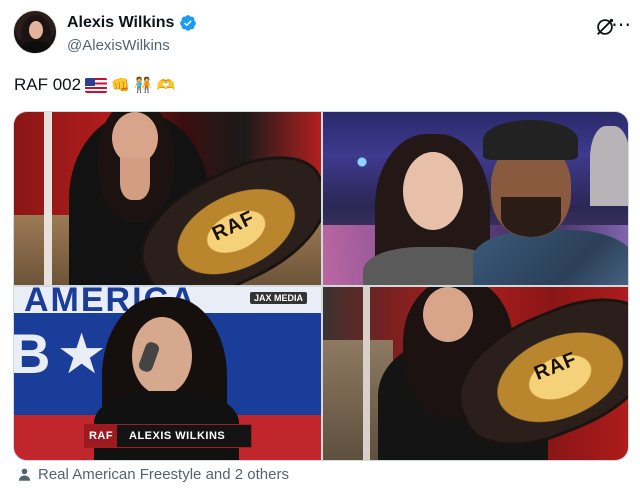  I want to click on author-name-row: Alexis Wilkins, so click(132, 23).